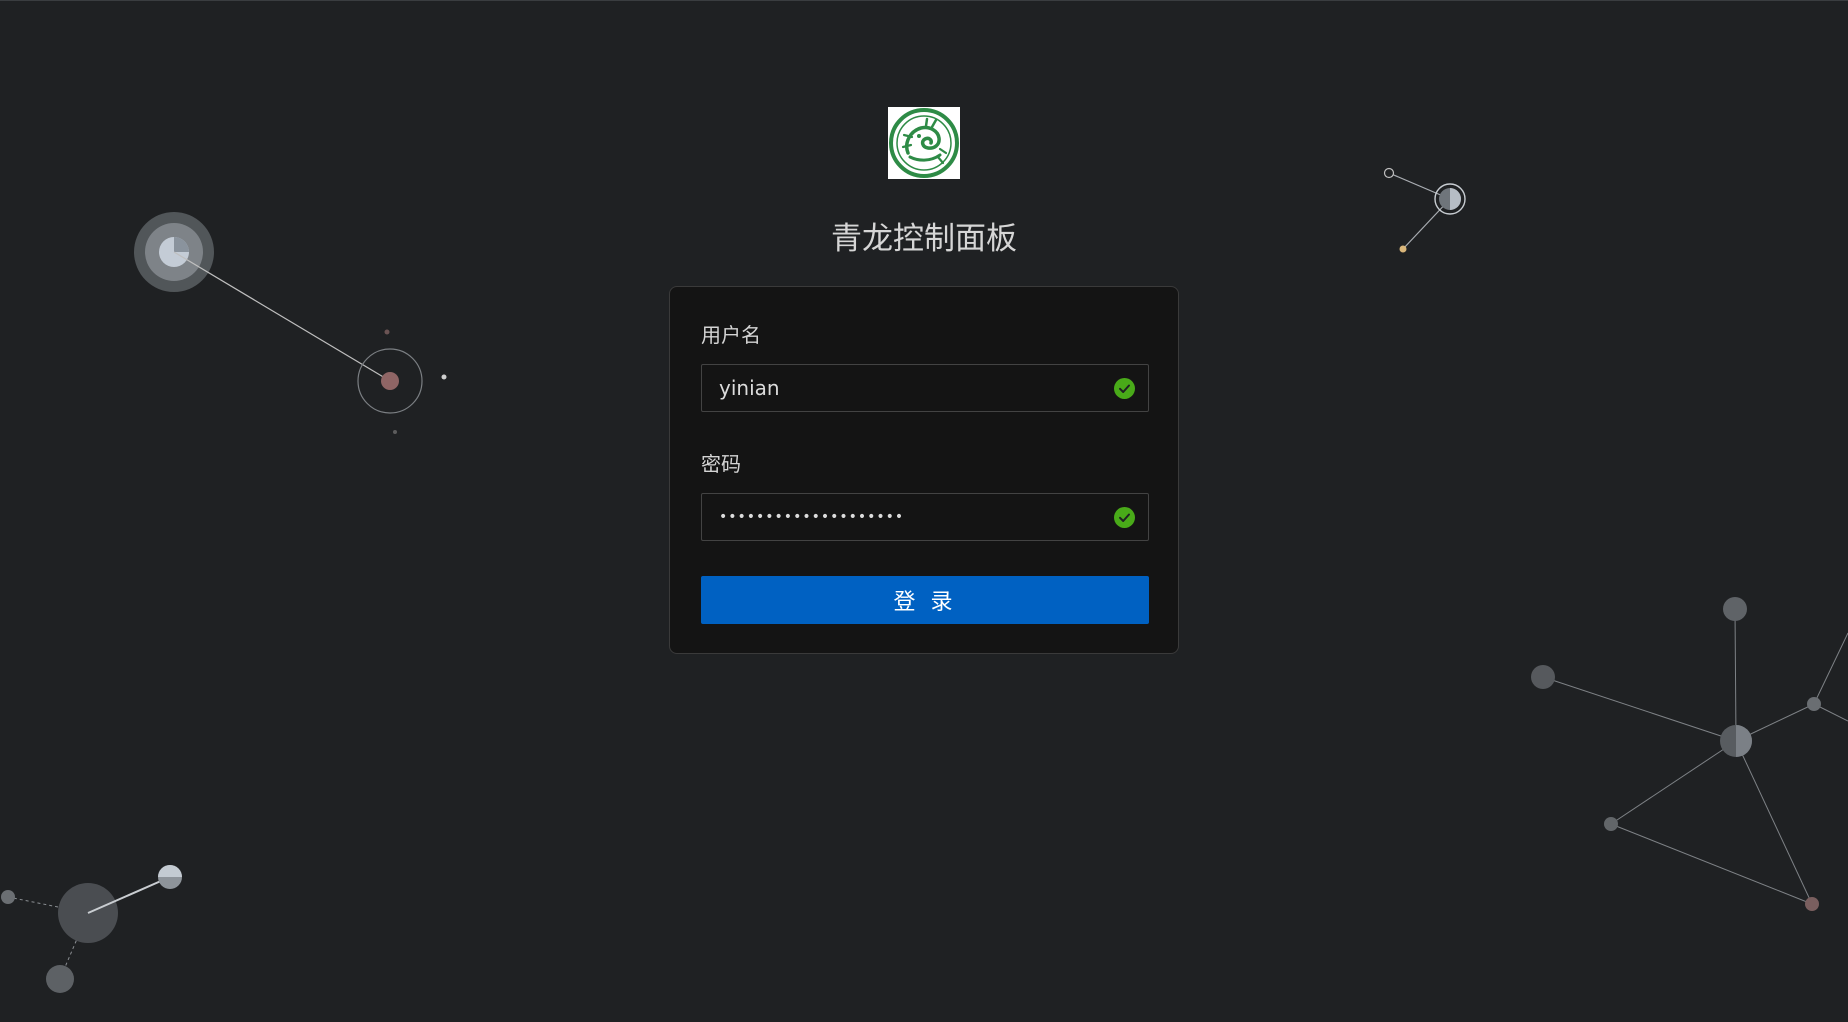 Image resolution: width=1848 pixels, height=1022 pixels. What do you see at coordinates (924, 470) in the screenshot?
I see `login-card: 用户名 密码 登 录` at bounding box center [924, 470].